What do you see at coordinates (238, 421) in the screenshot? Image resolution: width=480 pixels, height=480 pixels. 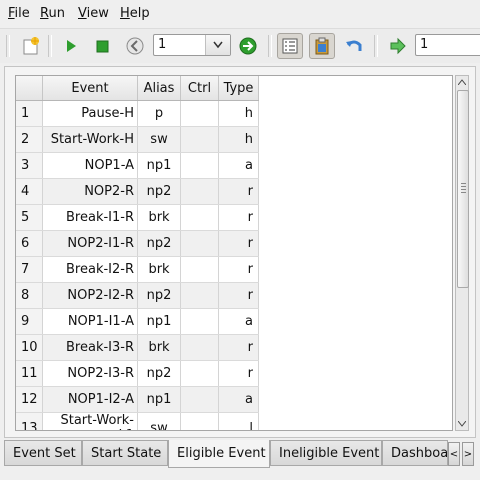 I see `type-cell: l` at bounding box center [238, 421].